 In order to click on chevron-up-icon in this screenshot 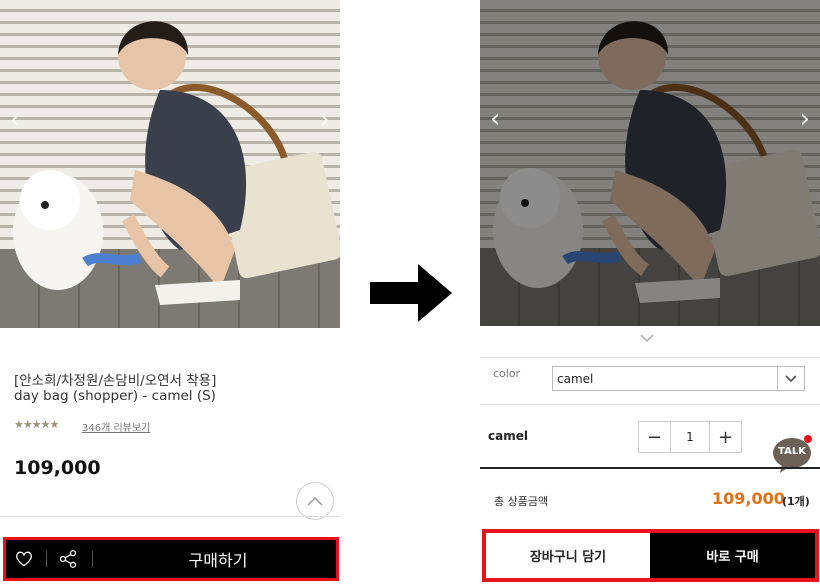, I will do `click(315, 501)`.